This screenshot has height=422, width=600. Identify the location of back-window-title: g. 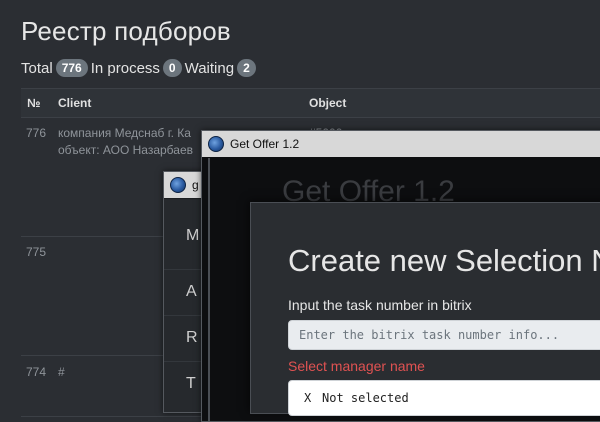
(195, 185).